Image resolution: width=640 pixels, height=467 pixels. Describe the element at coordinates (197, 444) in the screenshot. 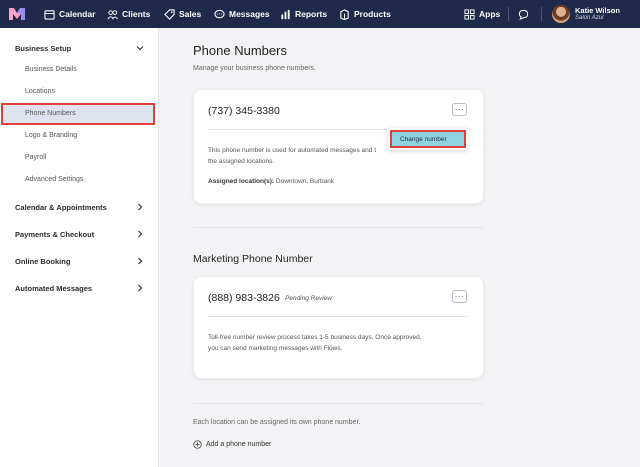

I see `plus-circle-icon` at that location.